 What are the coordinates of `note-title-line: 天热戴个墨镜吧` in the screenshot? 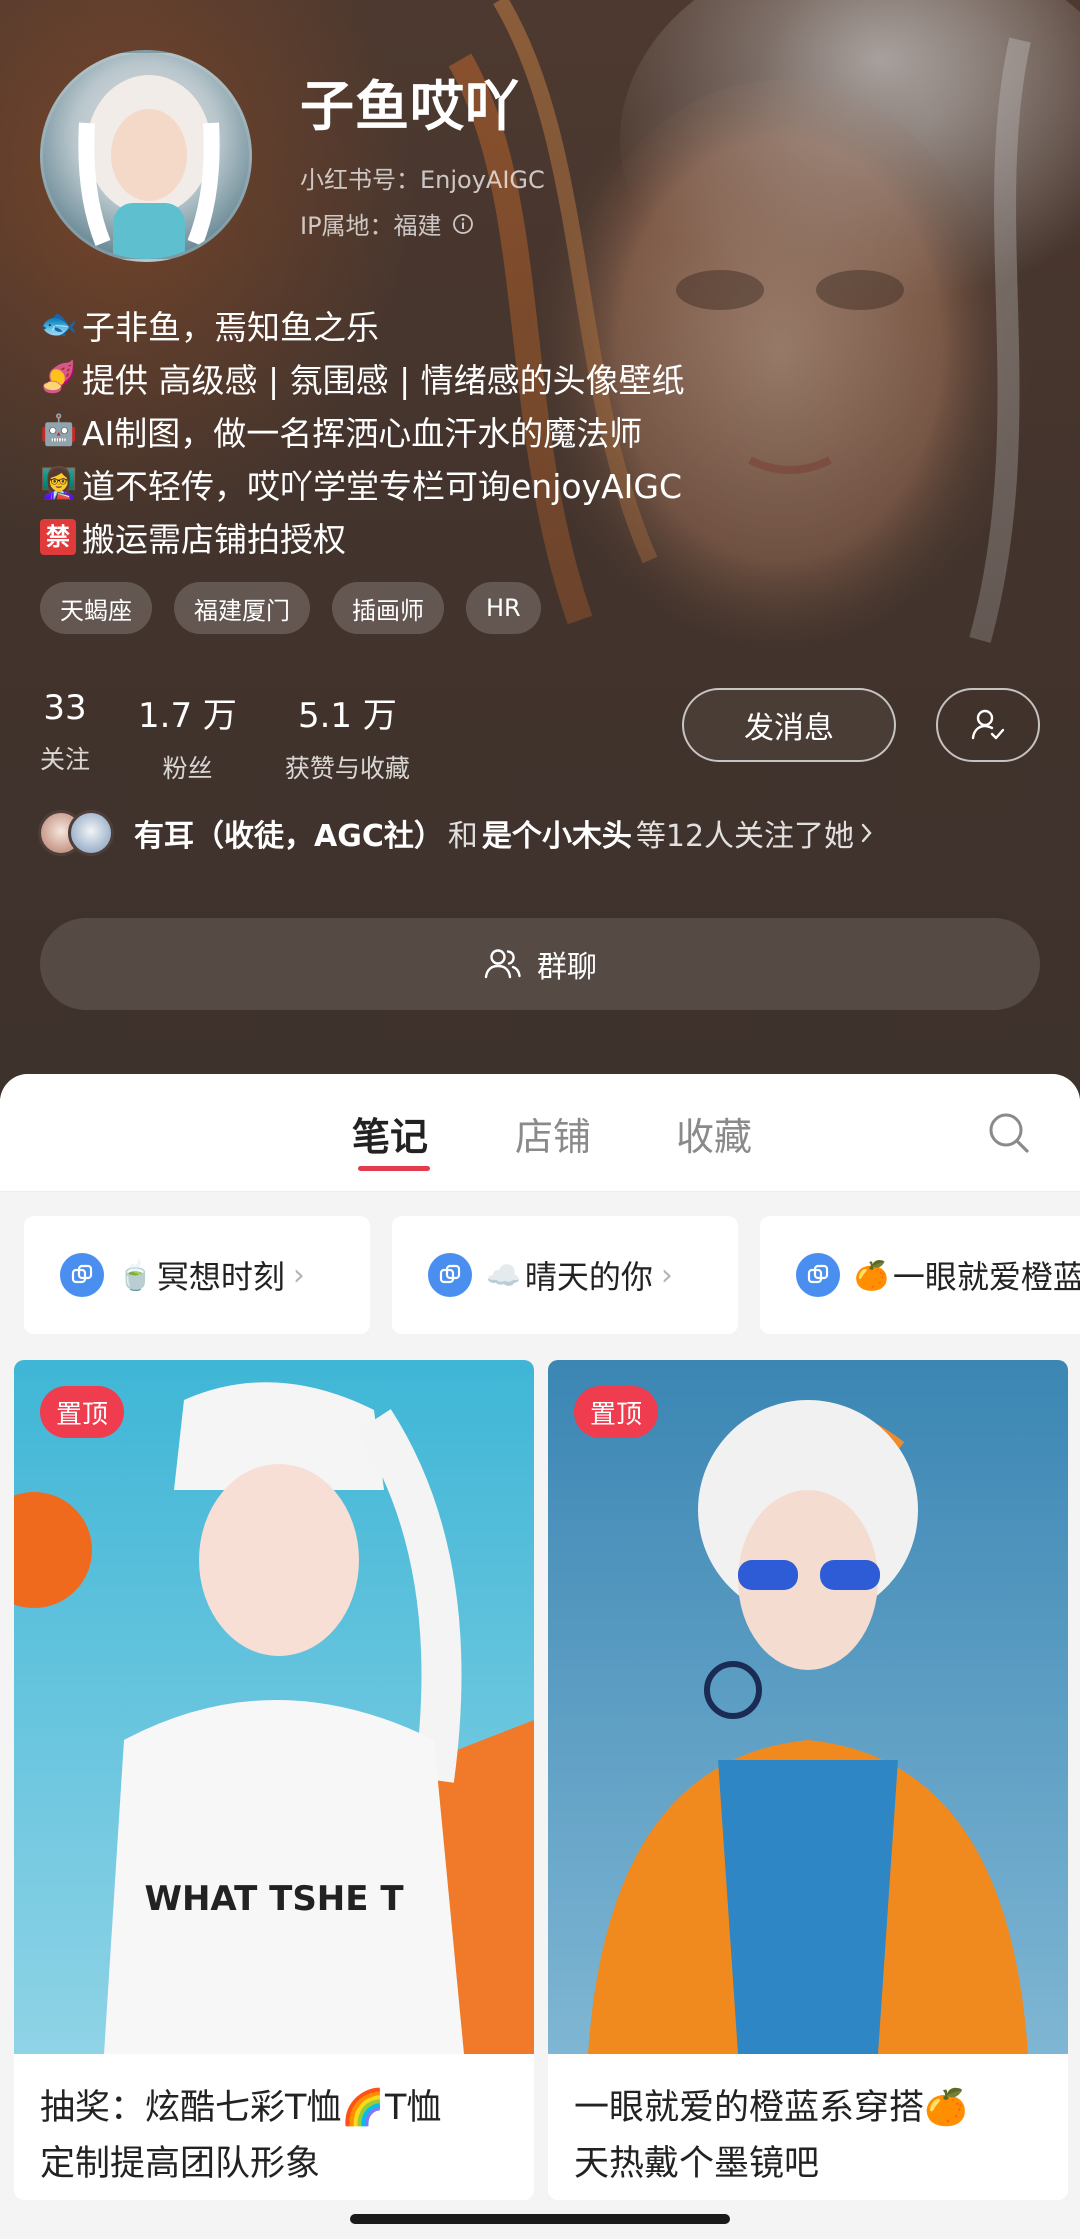 It's located at (697, 2164).